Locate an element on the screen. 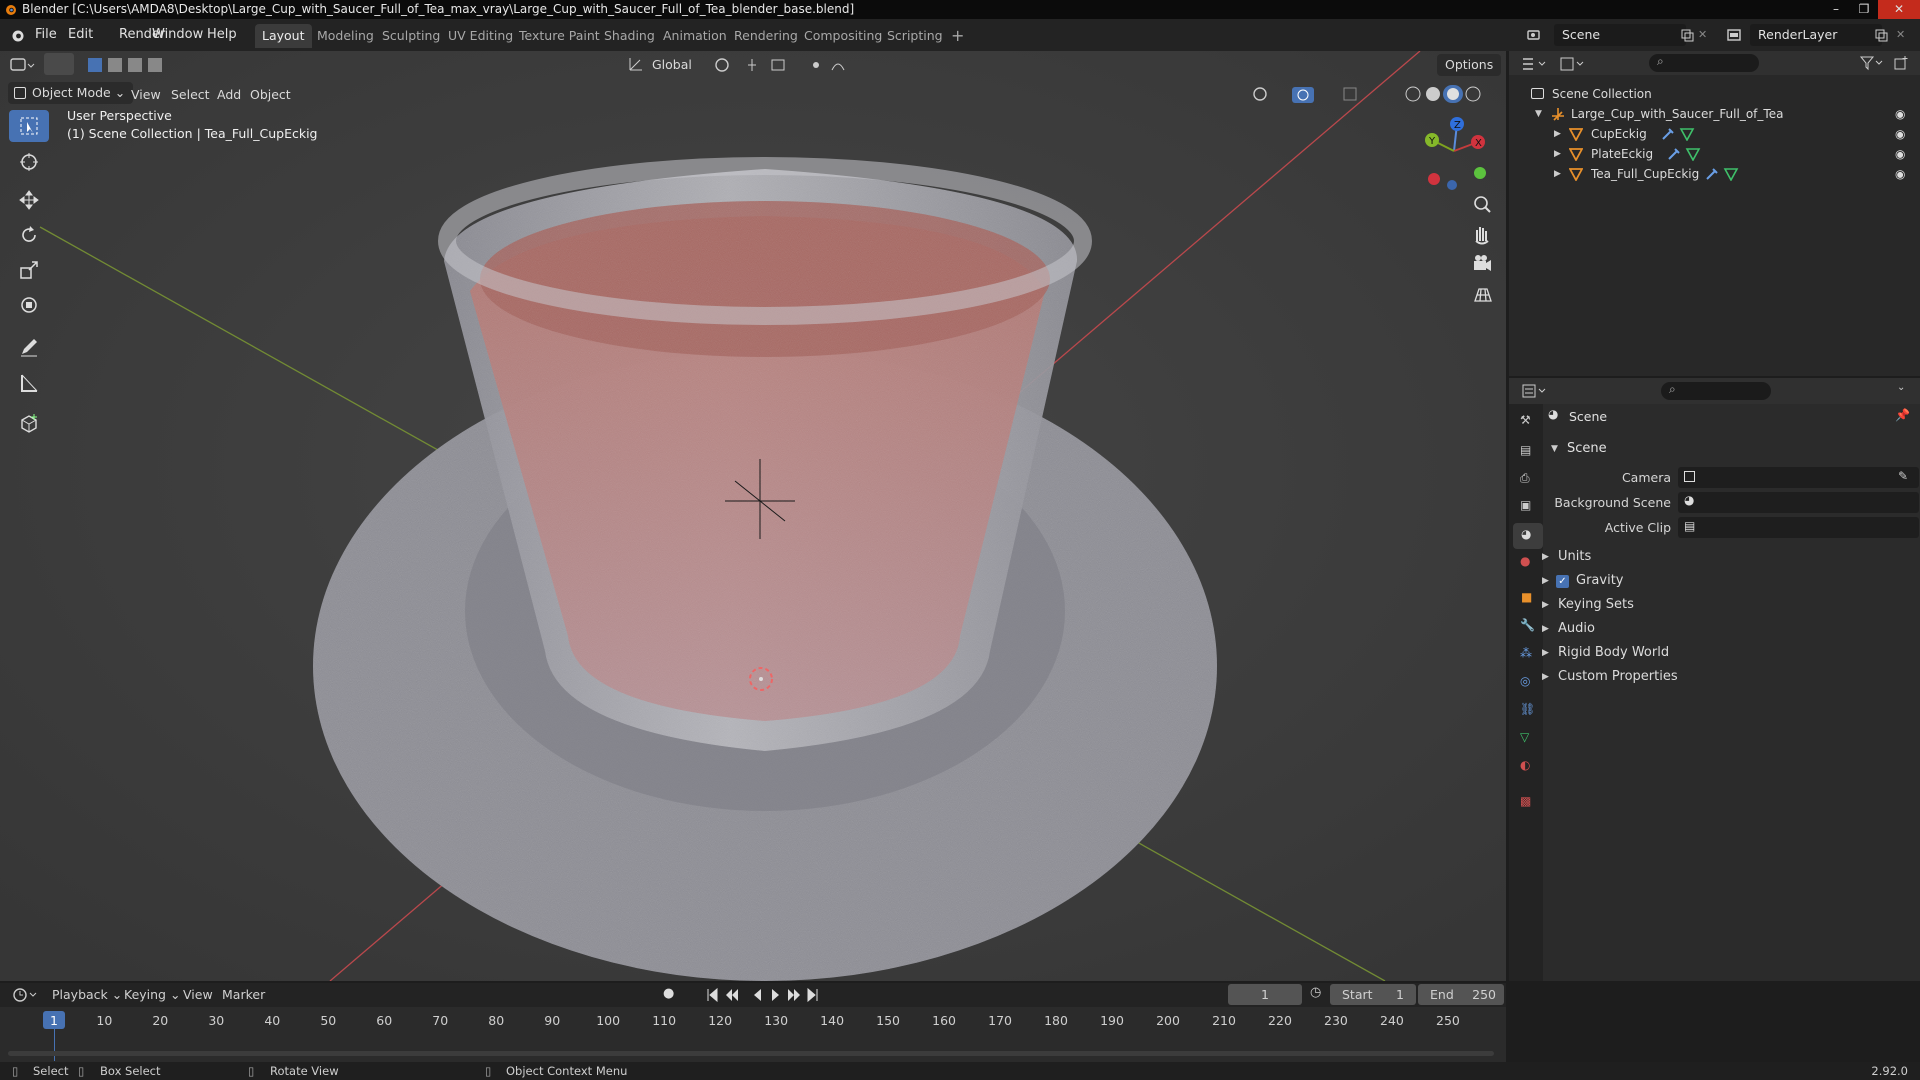 The image size is (1920, 1080). options-dropdown: Options is located at coordinates (1469, 65).